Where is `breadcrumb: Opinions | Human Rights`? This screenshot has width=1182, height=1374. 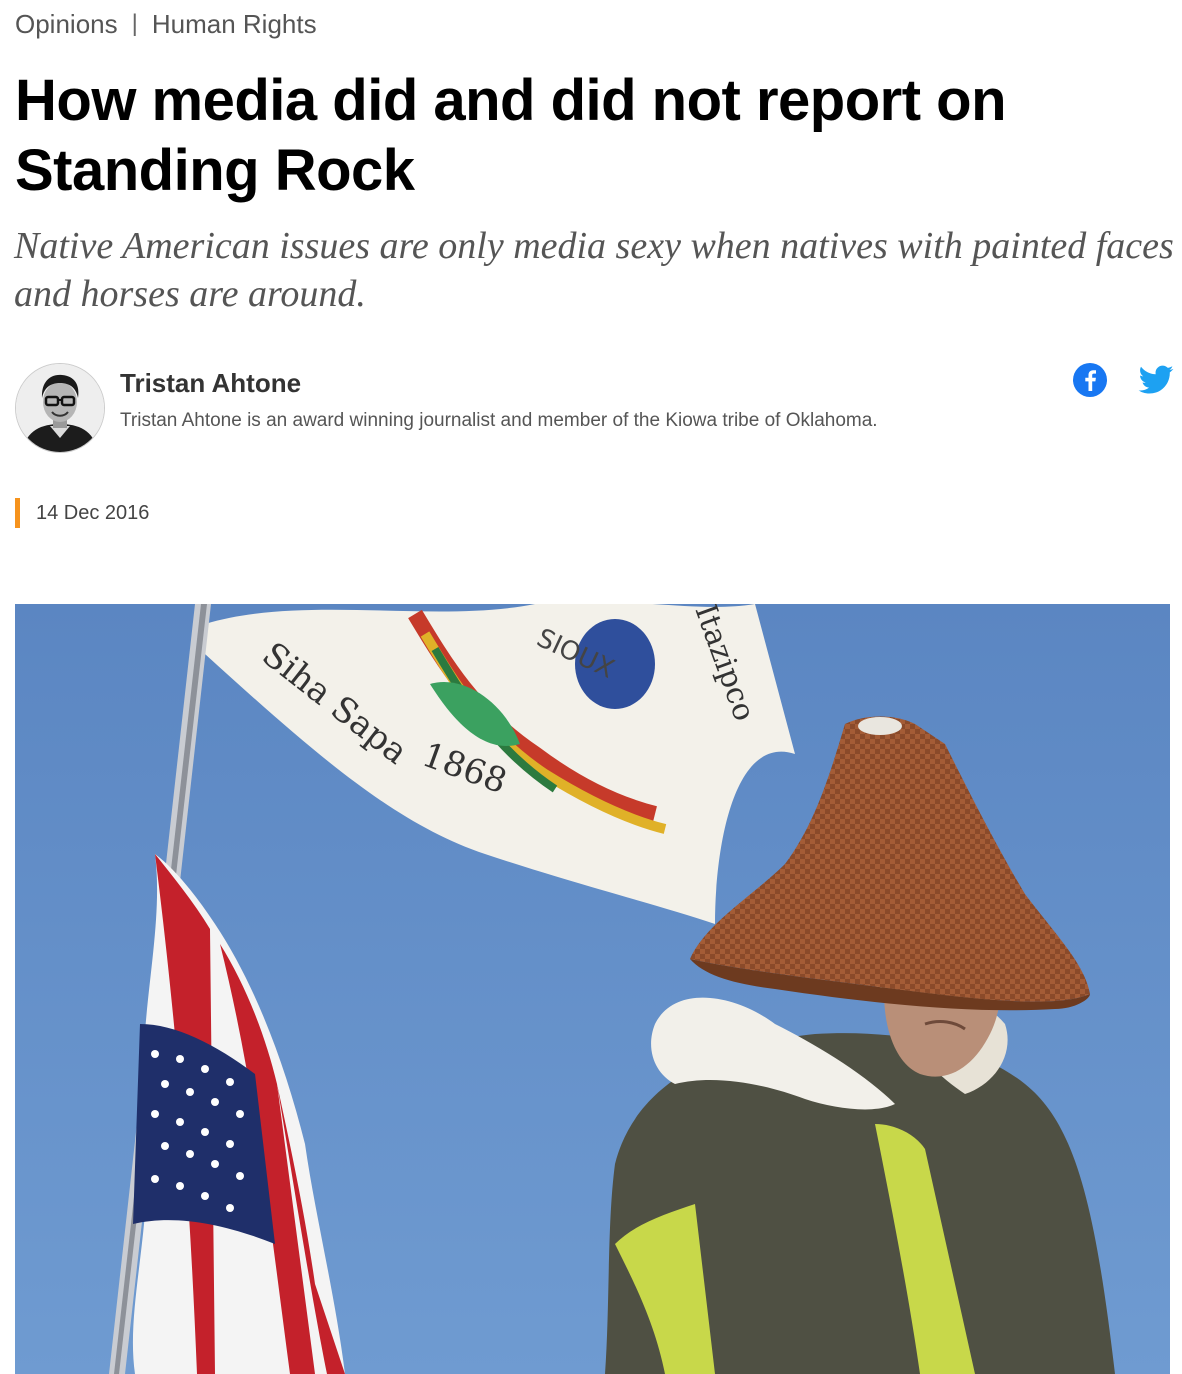
breadcrumb: Opinions | Human Rights is located at coordinates (166, 24).